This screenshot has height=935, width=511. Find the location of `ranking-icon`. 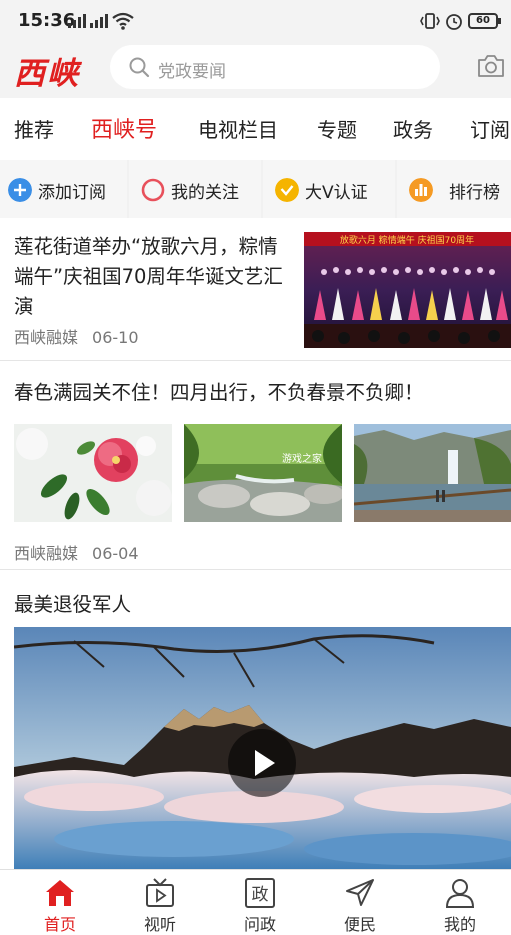

ranking-icon is located at coordinates (421, 190).